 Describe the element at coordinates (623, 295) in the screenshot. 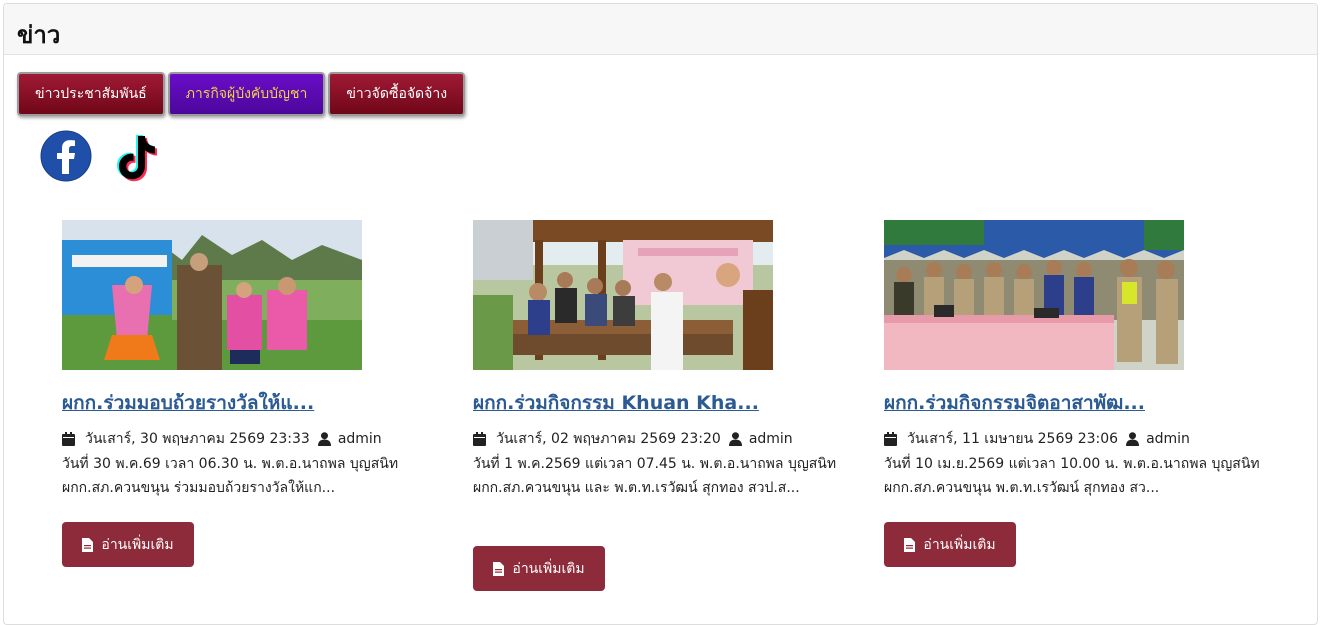

I see `news-image-activity` at that location.